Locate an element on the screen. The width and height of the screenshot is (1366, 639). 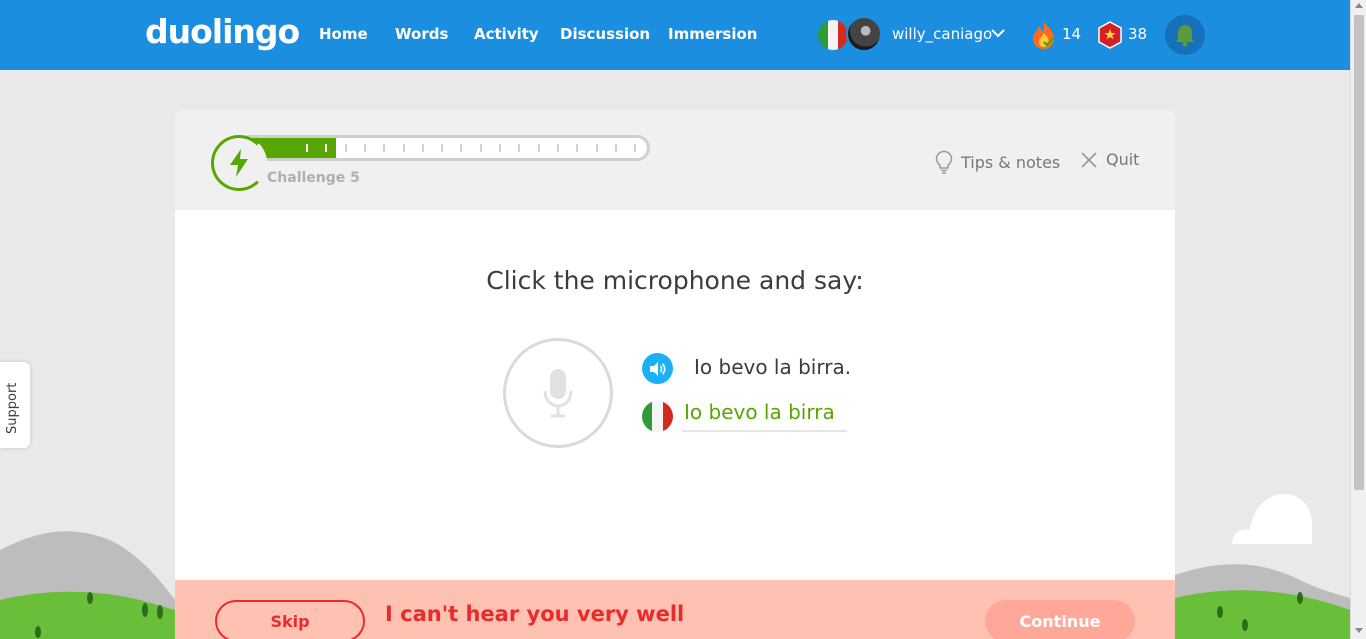
quit-label: Quit is located at coordinates (1123, 159).